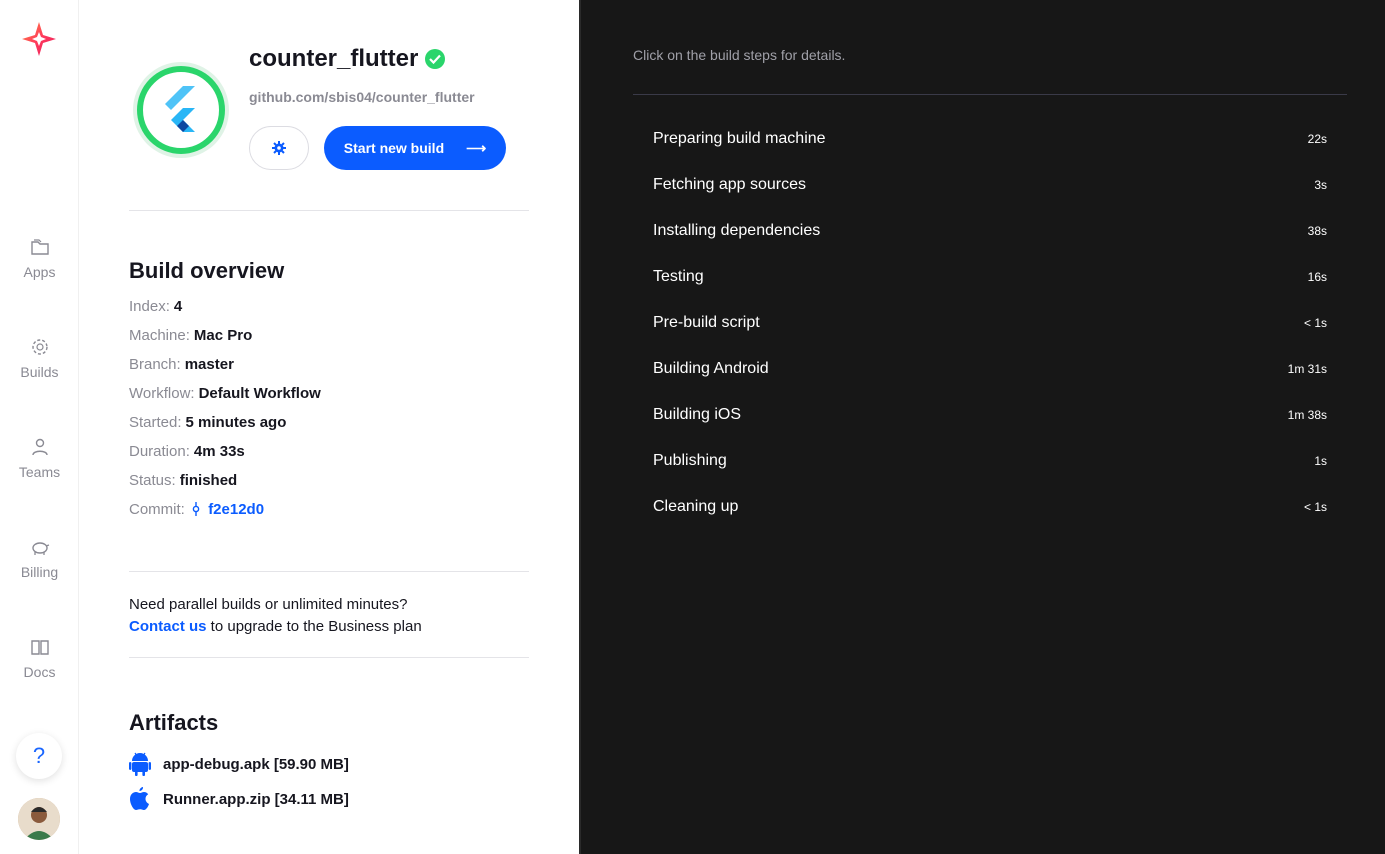 The height and width of the screenshot is (854, 1385). I want to click on step-name: Publishing, so click(690, 460).